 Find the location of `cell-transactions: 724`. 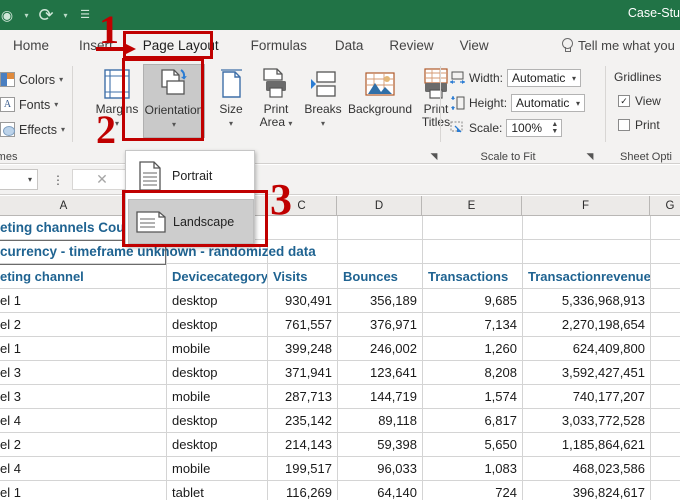

cell-transactions: 724 is located at coordinates (472, 490).